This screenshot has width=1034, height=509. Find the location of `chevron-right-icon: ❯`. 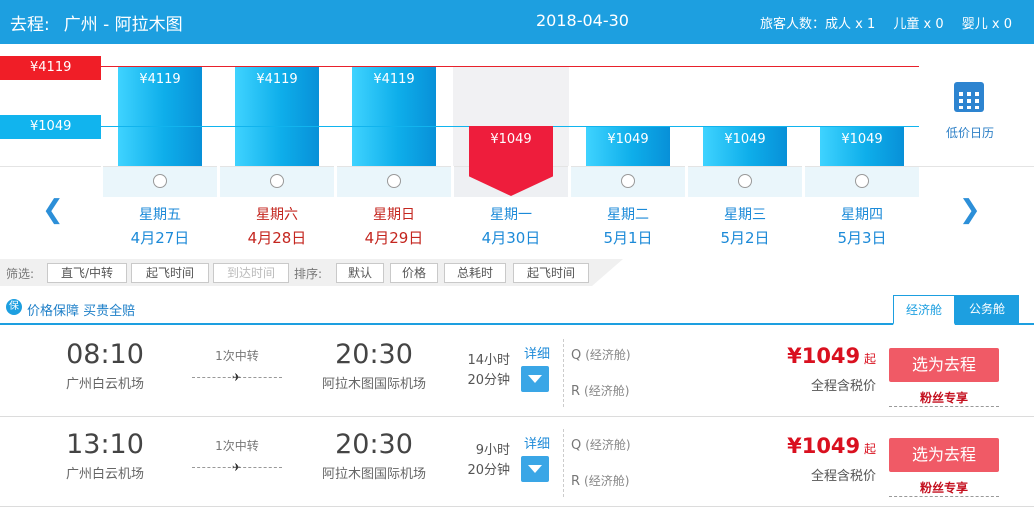

chevron-right-icon: ❯ is located at coordinates (970, 210).